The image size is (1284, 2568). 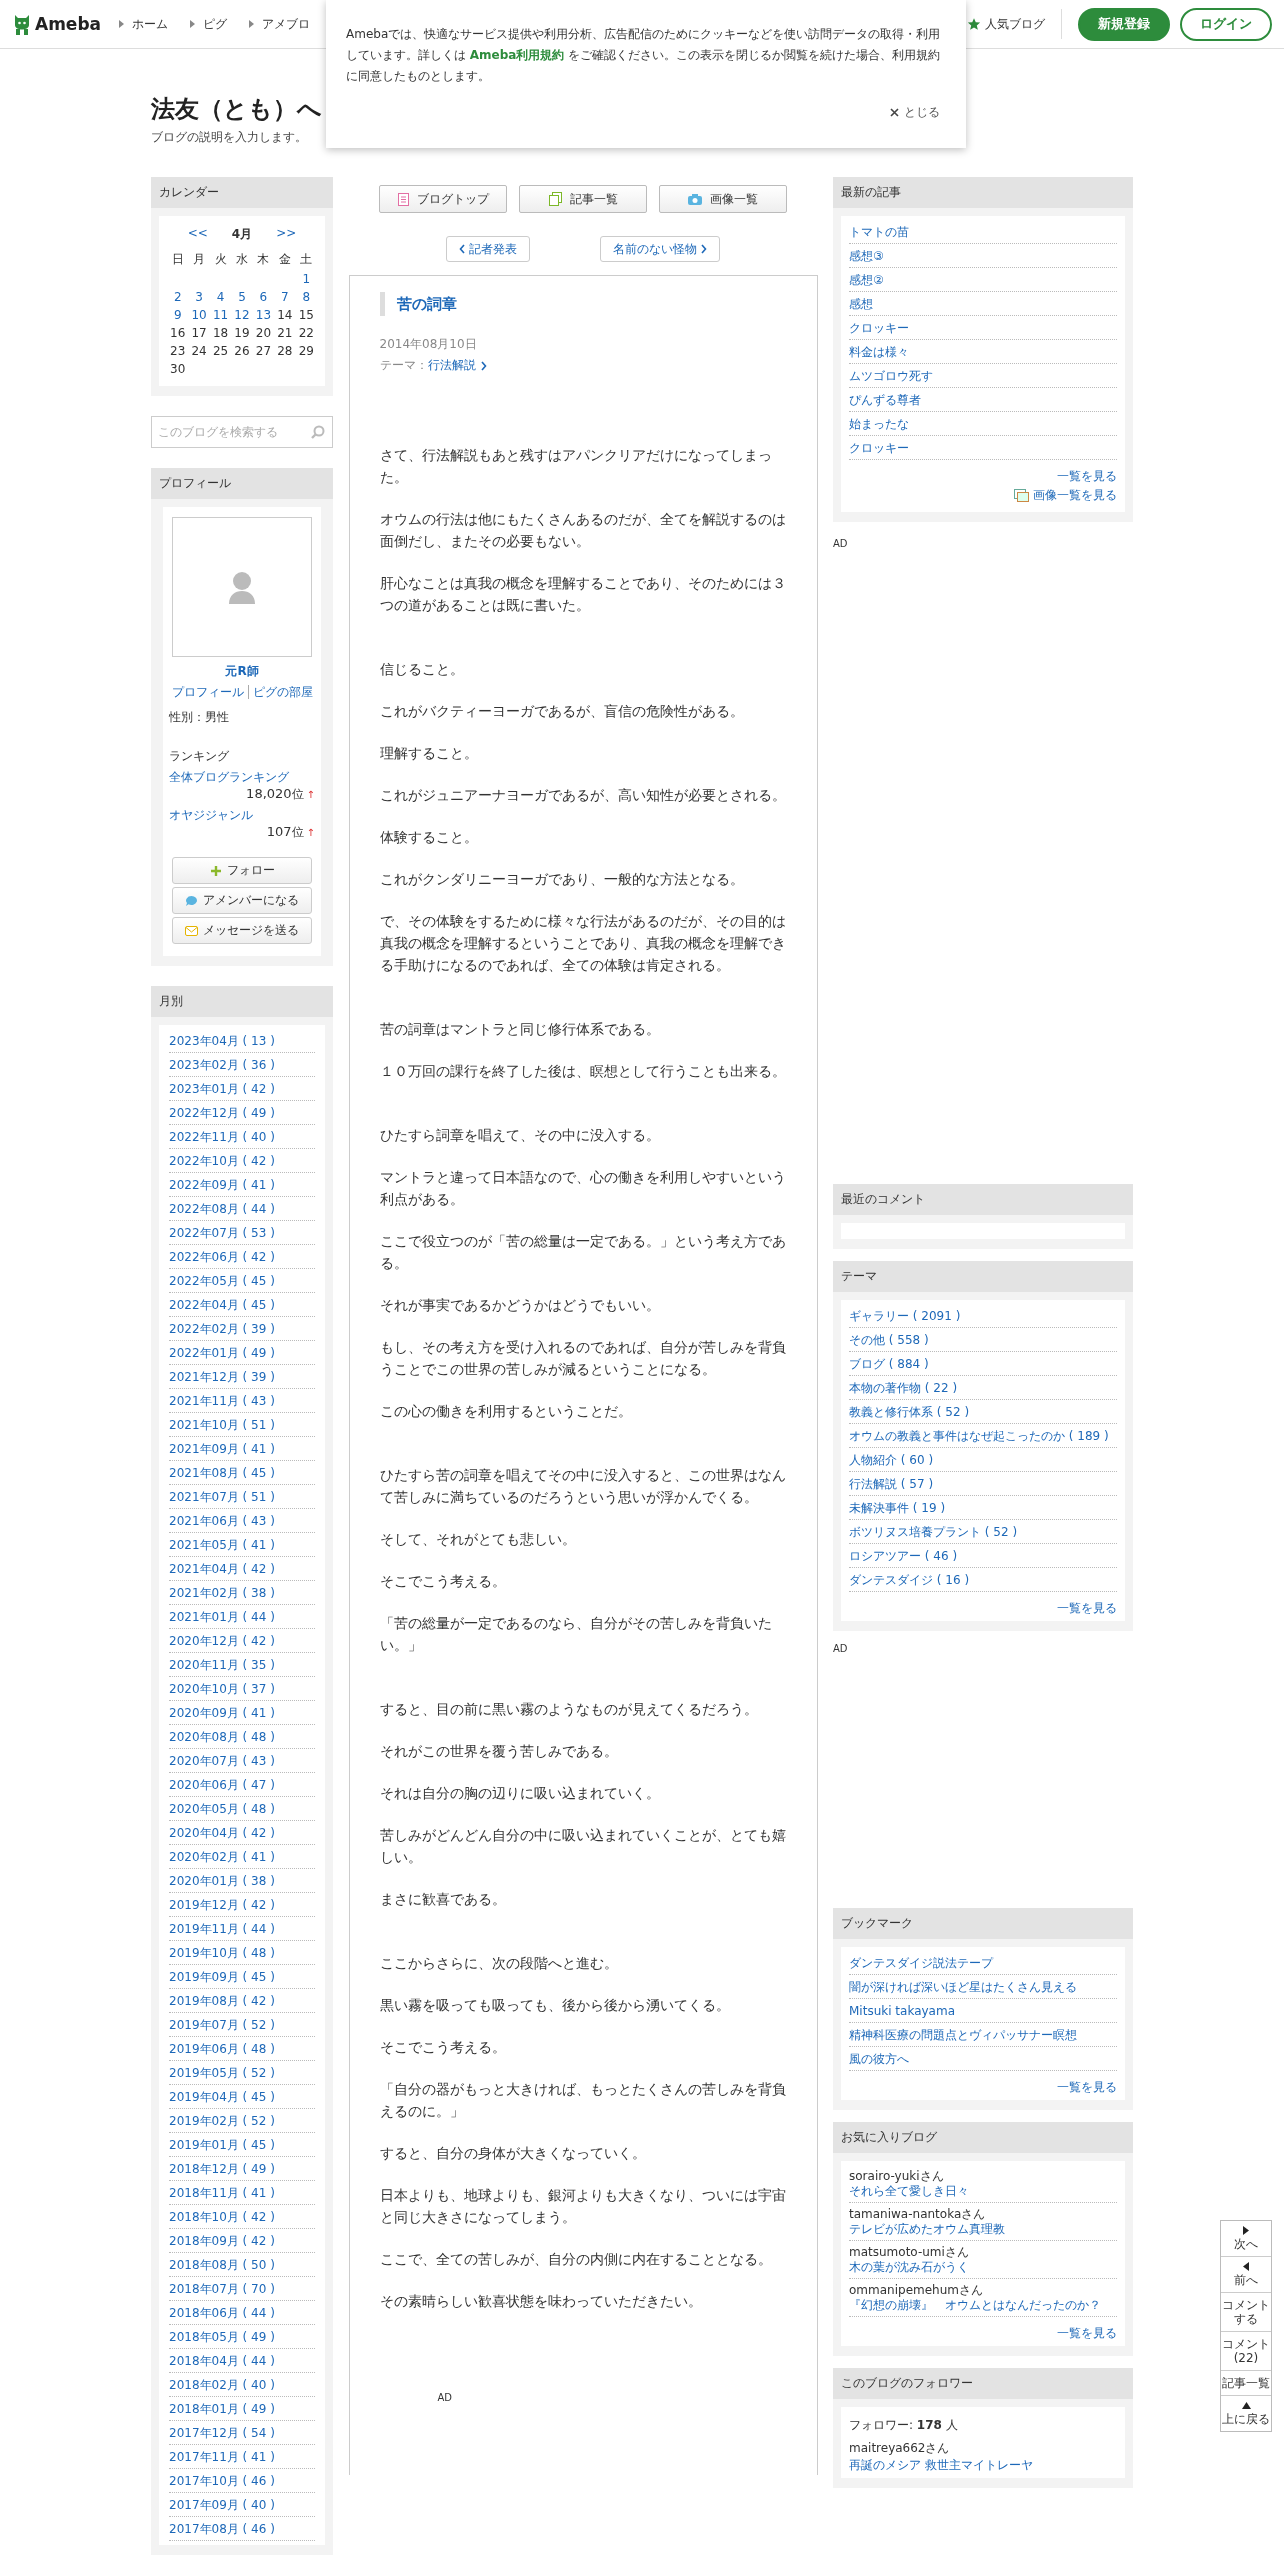 What do you see at coordinates (222, 1785) in the screenshot?
I see `month-link: 2020年06月 ( 47 )` at bounding box center [222, 1785].